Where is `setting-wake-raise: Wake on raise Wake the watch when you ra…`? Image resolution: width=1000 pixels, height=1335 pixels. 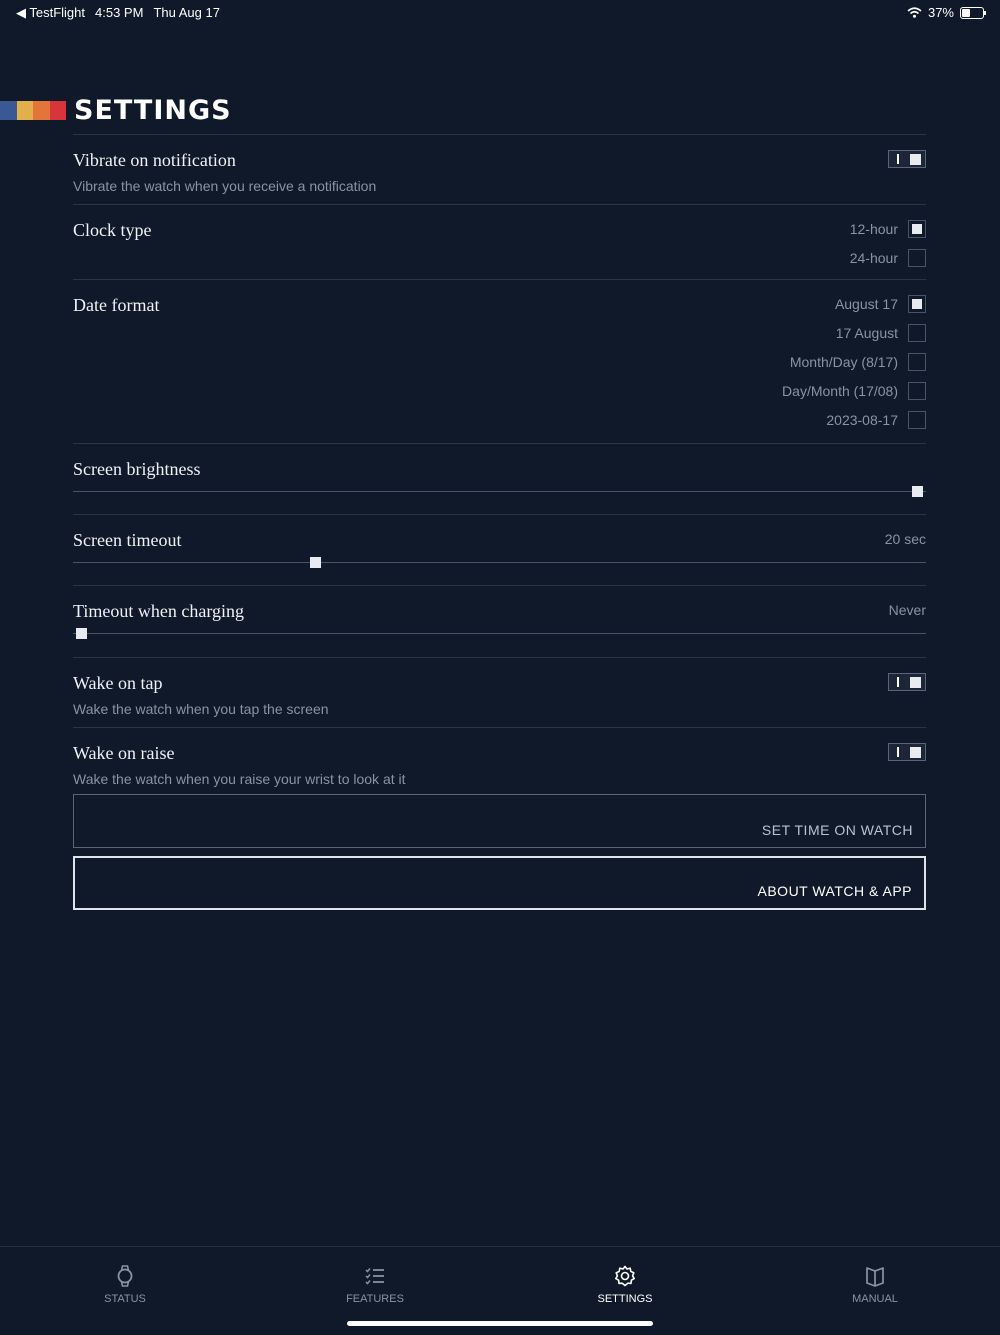 setting-wake-raise: Wake on raise Wake the watch when you ra… is located at coordinates (499, 762).